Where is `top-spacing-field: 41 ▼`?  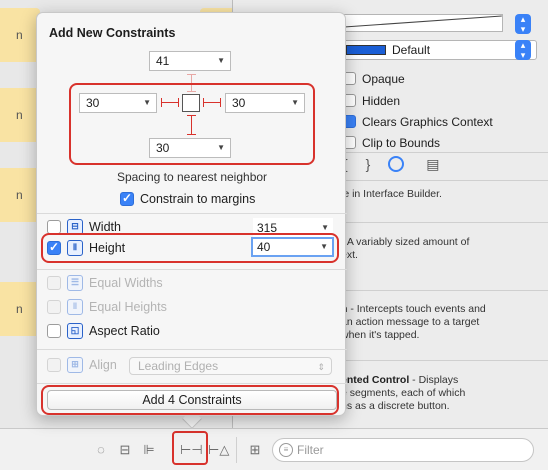
top-spacing-field: 41 ▼ is located at coordinates (190, 61).